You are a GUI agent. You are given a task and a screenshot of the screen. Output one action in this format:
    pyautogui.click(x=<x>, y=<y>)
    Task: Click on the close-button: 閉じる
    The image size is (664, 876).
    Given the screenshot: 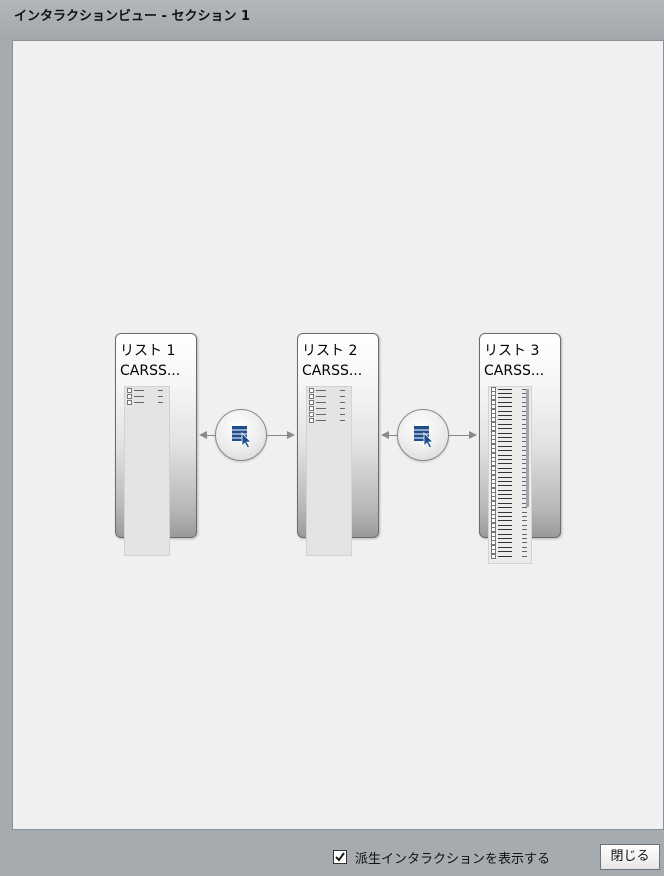 What is the action you would take?
    pyautogui.click(x=630, y=857)
    